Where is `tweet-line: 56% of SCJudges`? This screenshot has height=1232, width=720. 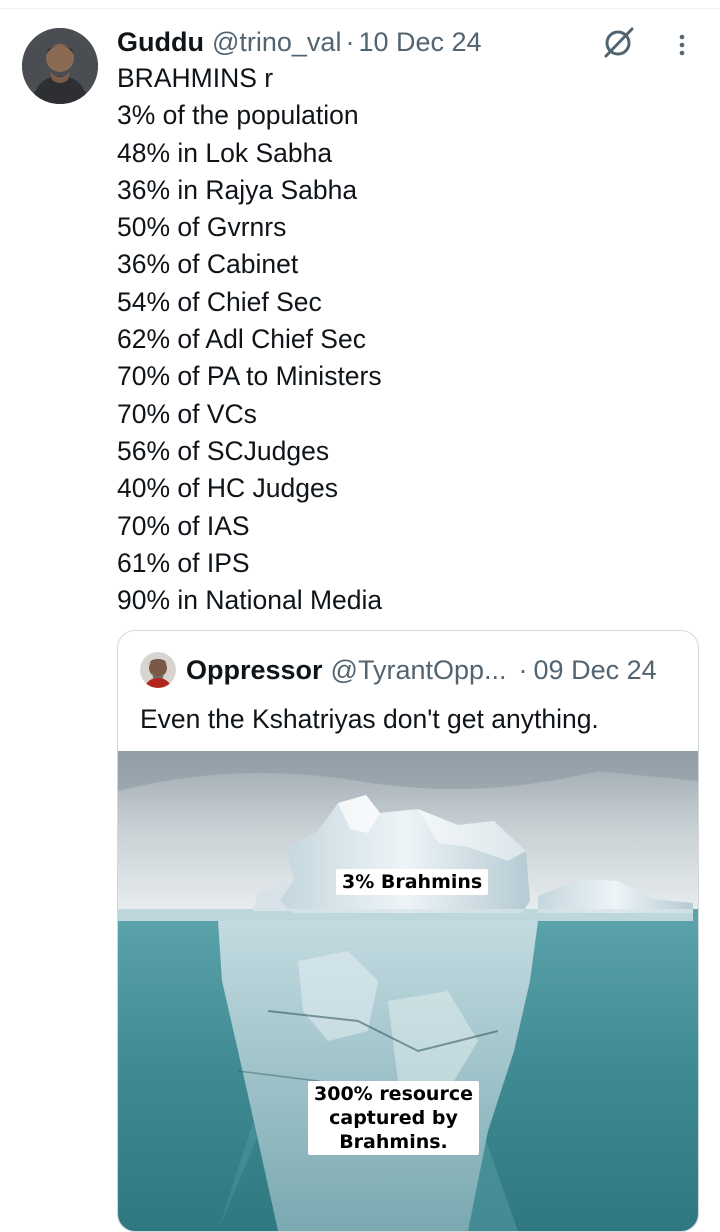 tweet-line: 56% of SCJudges is located at coordinates (223, 450).